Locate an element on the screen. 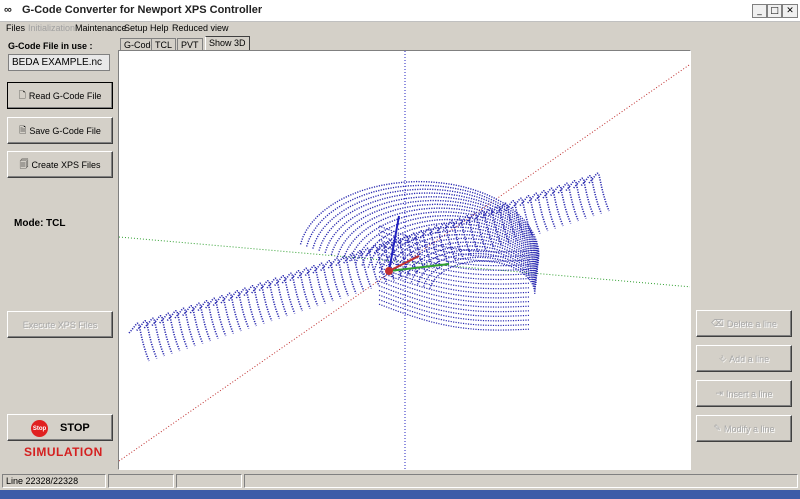 The width and height of the screenshot is (800, 499). insert-line-button: ⇥ Insert a line is located at coordinates (744, 393).